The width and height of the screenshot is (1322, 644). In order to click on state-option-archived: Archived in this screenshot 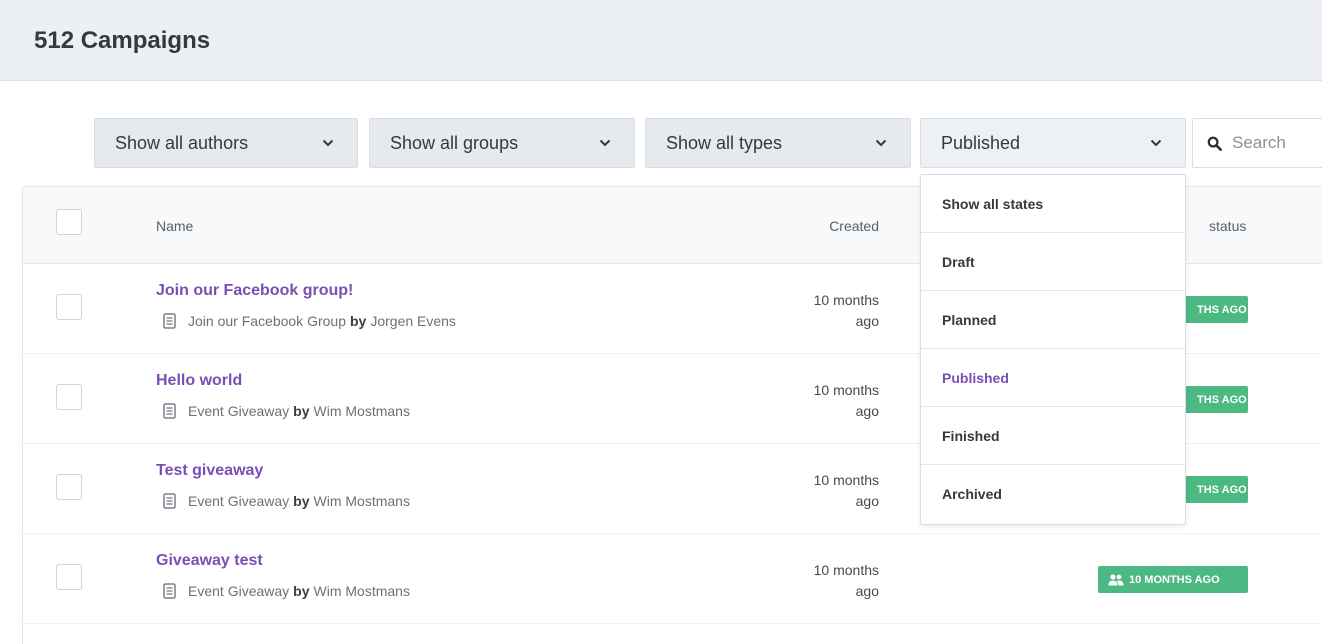, I will do `click(1053, 494)`.